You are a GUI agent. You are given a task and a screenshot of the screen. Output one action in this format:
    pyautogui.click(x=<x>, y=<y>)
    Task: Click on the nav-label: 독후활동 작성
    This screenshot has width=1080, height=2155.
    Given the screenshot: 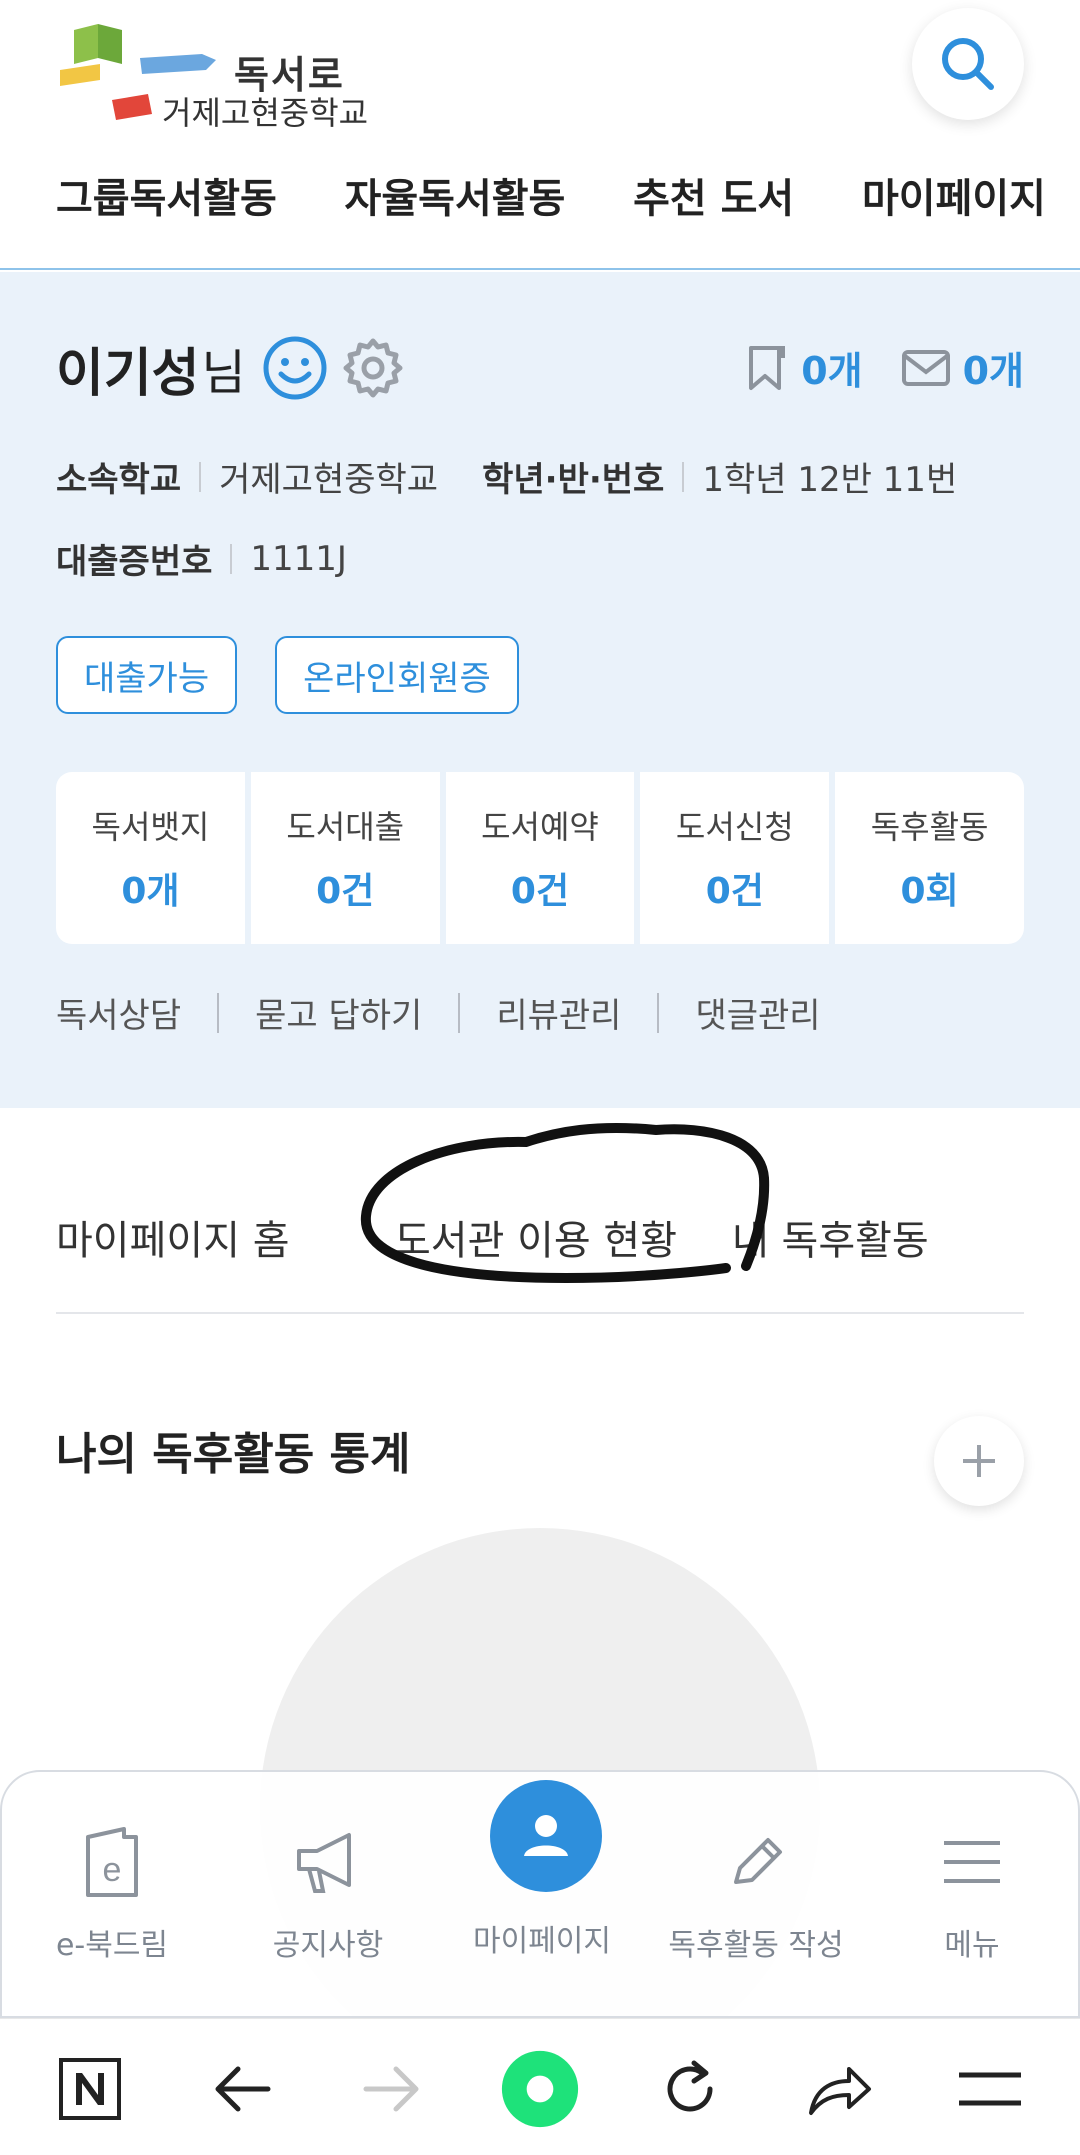 What is the action you would take?
    pyautogui.click(x=756, y=1945)
    